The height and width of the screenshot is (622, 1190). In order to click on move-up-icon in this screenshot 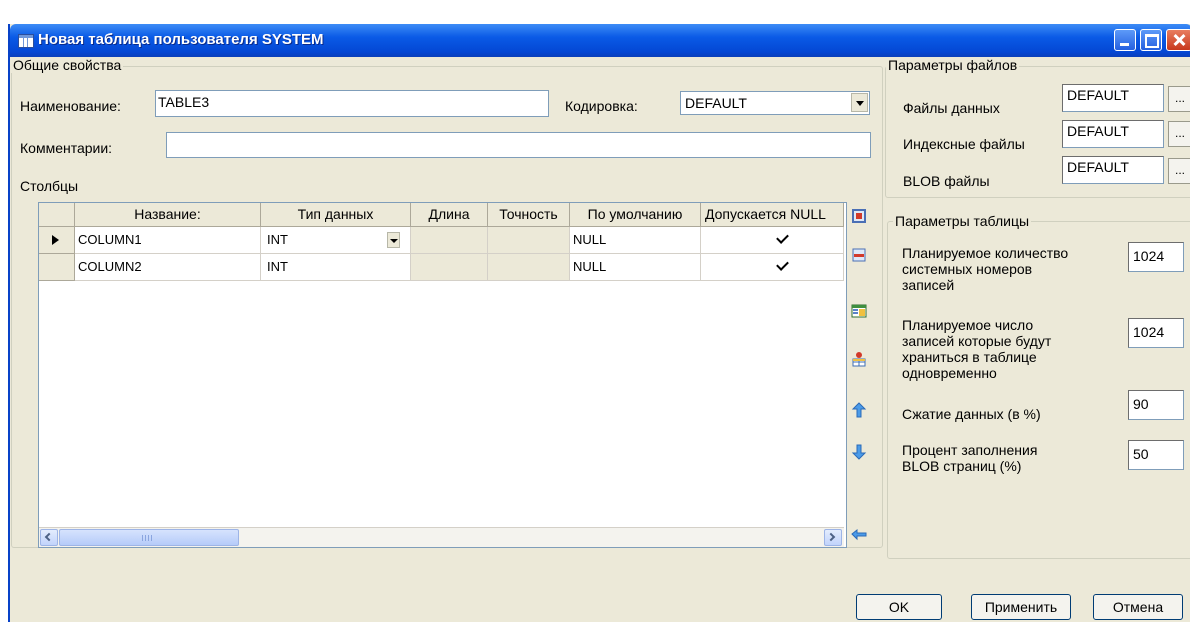, I will do `click(859, 410)`.